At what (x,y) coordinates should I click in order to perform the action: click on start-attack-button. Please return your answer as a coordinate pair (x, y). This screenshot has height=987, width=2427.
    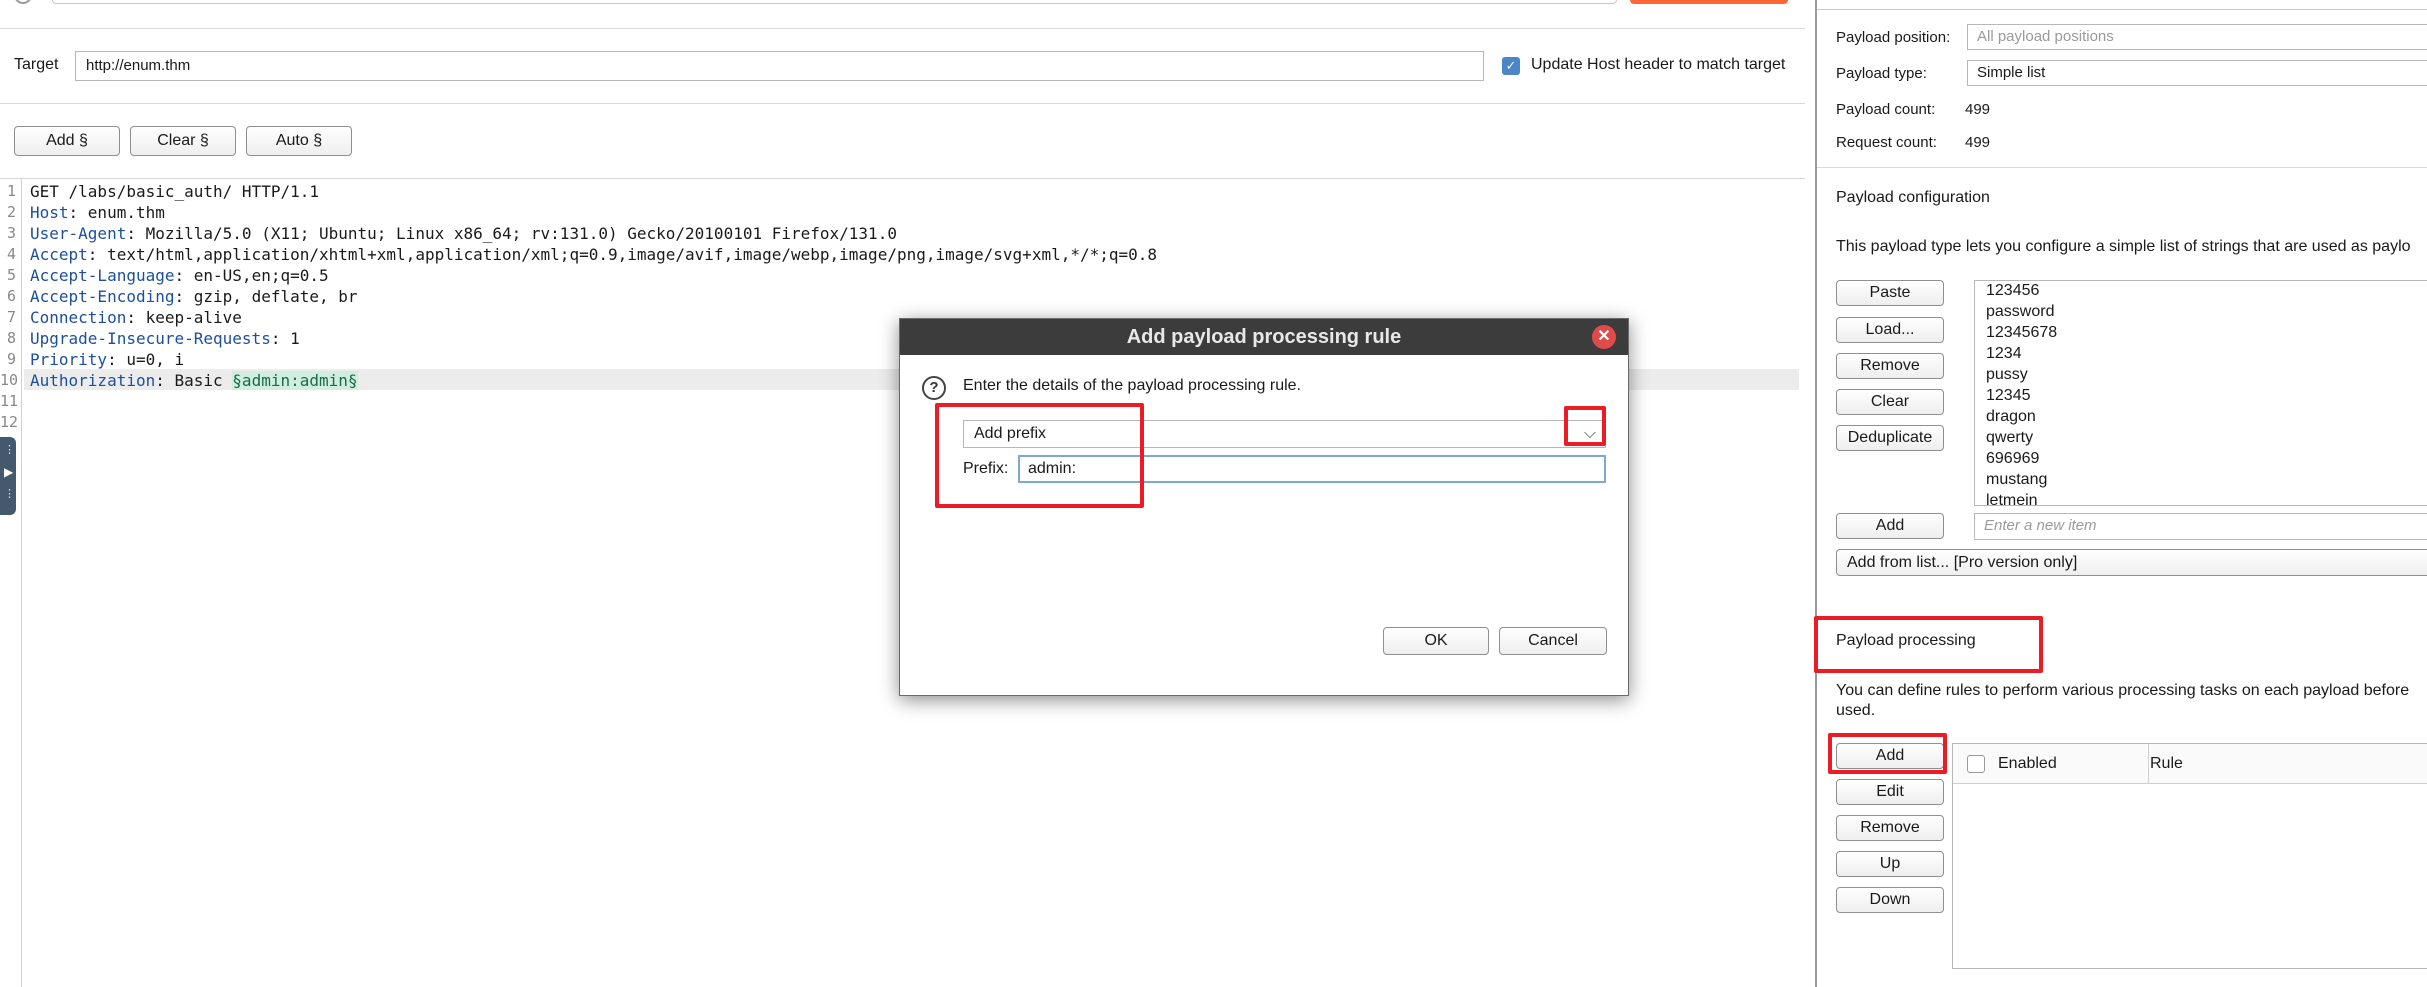
    Looking at the image, I should click on (1709, 2).